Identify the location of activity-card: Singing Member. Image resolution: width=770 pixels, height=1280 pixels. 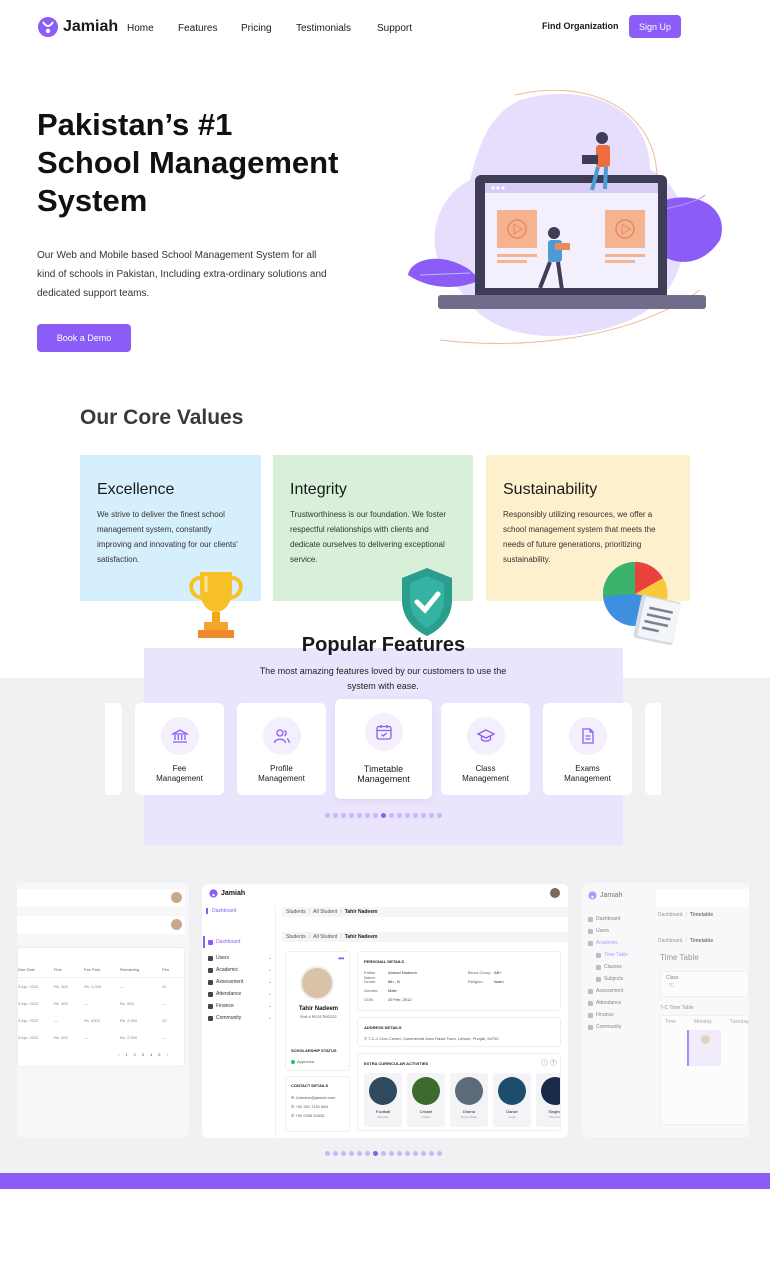
(548, 1100).